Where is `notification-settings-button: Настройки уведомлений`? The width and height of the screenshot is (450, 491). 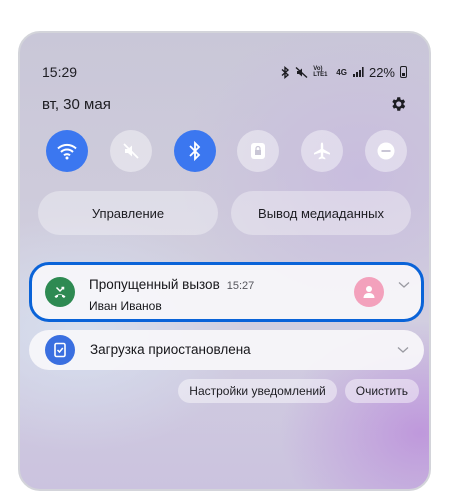 notification-settings-button: Настройки уведомлений is located at coordinates (257, 391).